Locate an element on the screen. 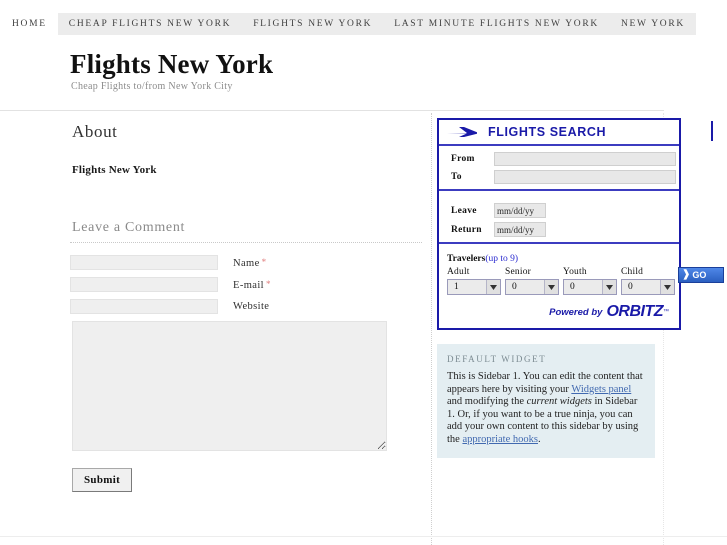  header-accent-bar is located at coordinates (712, 131).